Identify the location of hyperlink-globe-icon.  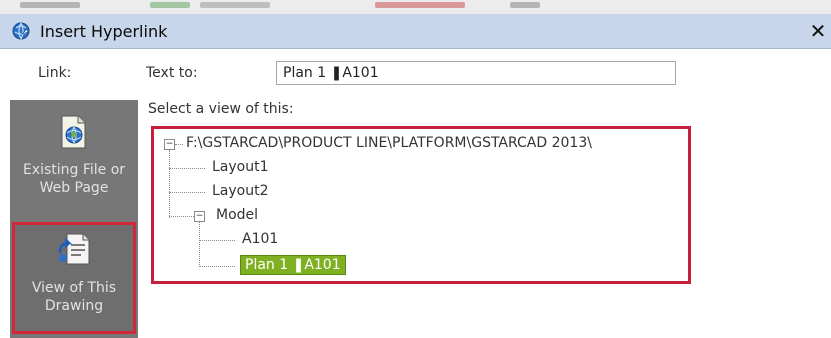
(21, 31).